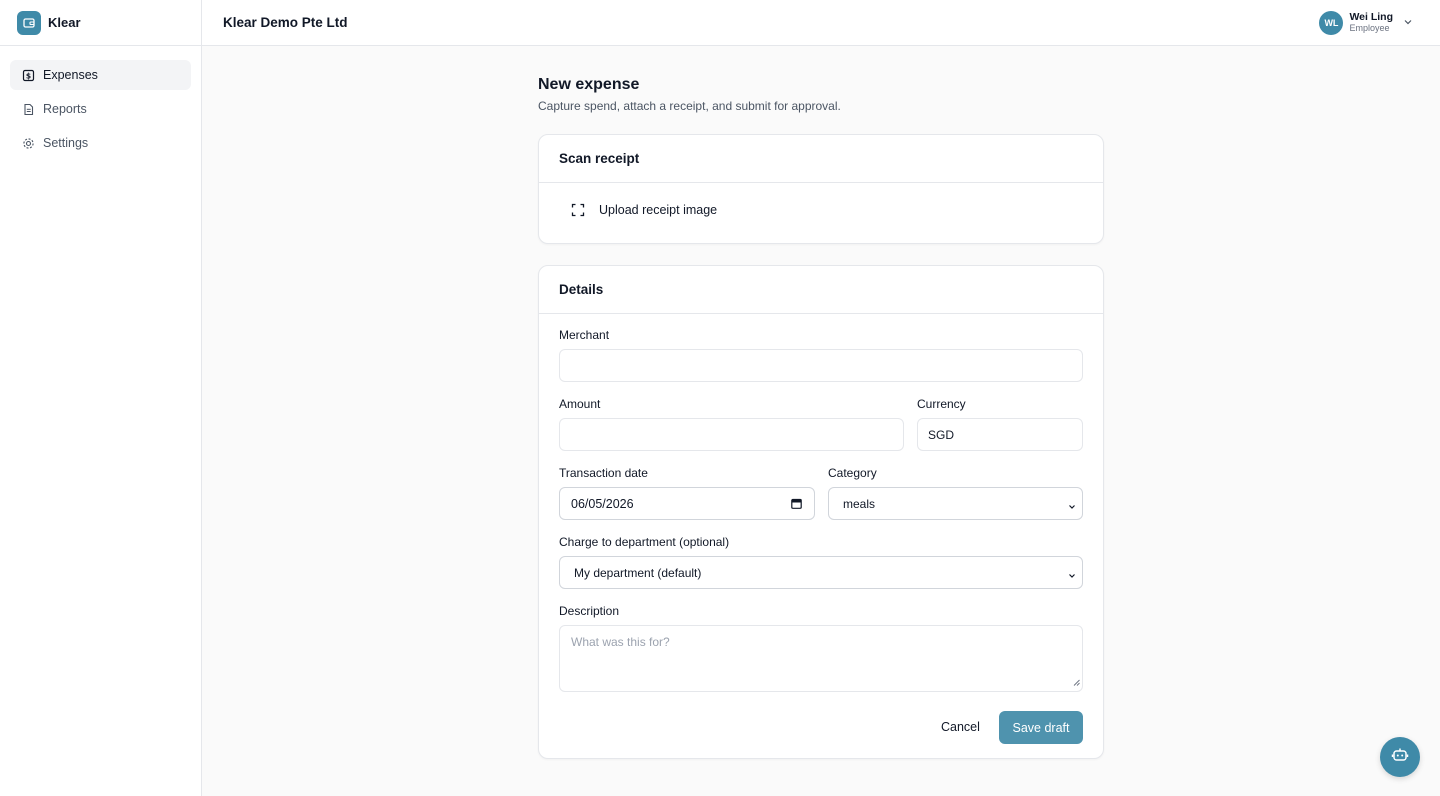 The image size is (1440, 796). Describe the element at coordinates (584, 335) in the screenshot. I see `merchant-label: Merchant` at that location.